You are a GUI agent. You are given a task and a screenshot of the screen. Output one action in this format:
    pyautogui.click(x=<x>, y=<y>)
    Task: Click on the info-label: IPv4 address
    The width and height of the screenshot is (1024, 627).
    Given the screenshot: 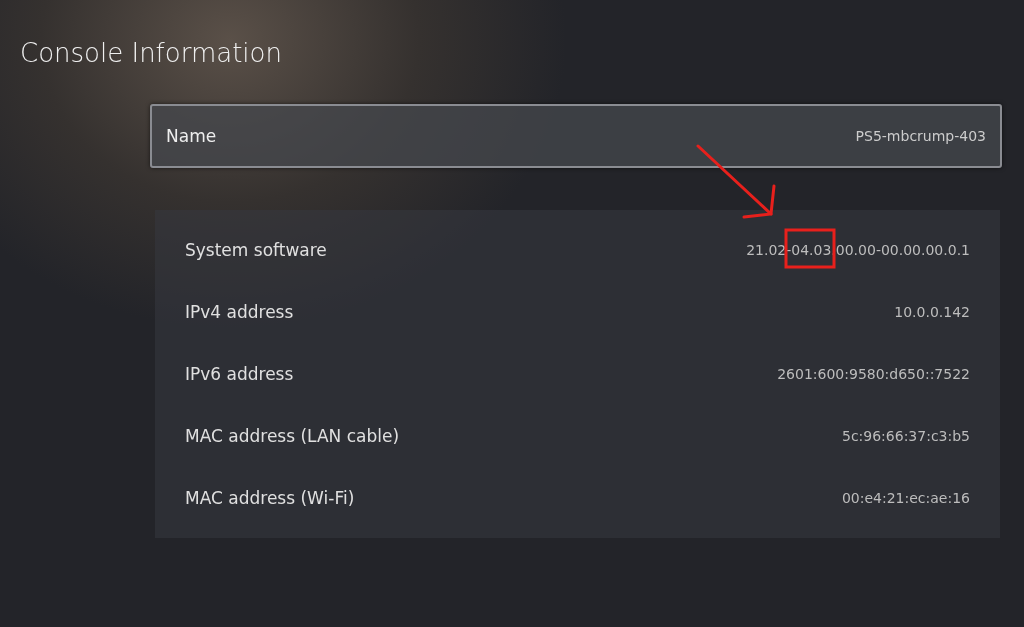 What is the action you would take?
    pyautogui.click(x=239, y=312)
    